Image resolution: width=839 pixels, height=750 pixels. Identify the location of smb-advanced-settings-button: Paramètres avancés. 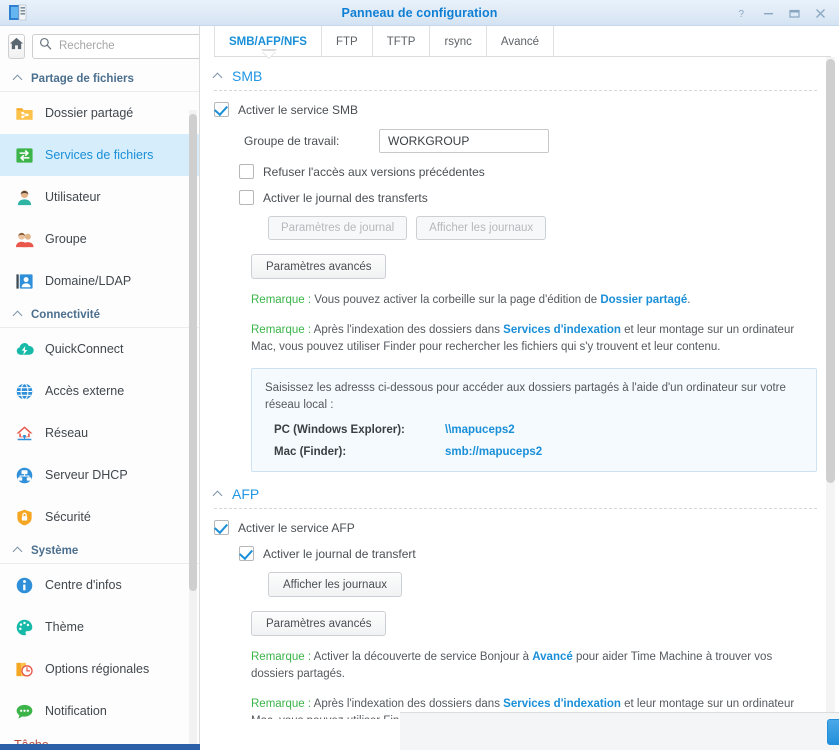
(319, 266).